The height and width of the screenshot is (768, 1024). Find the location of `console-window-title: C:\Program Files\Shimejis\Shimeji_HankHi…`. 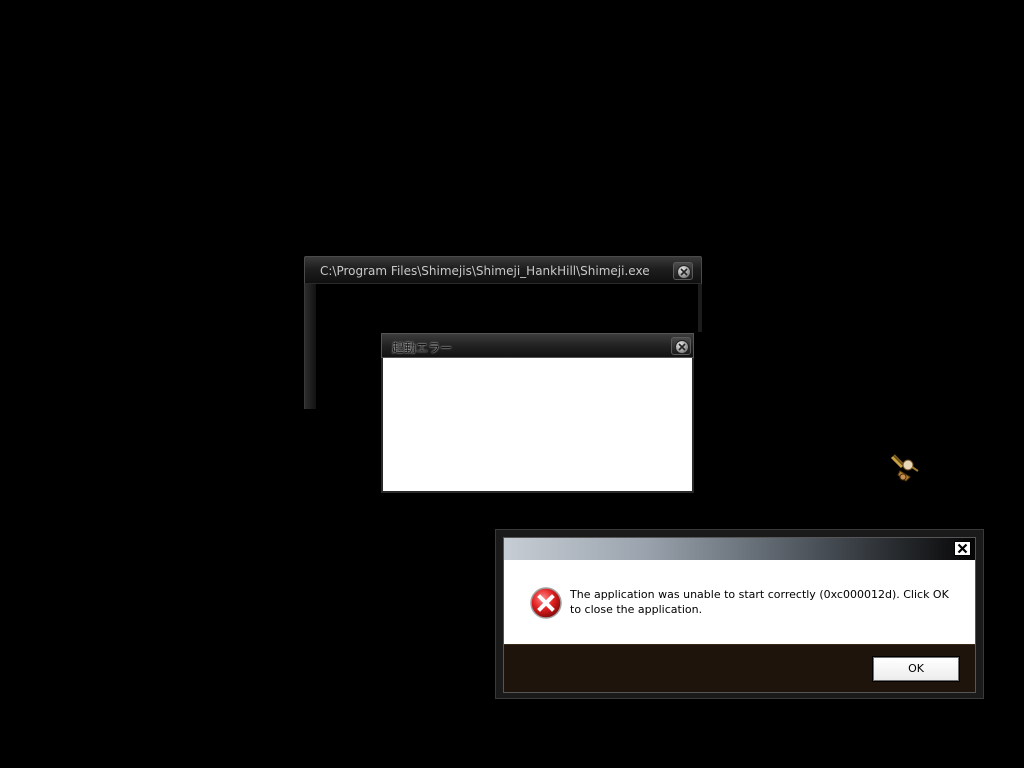

console-window-title: C:\Program Files\Shimejis\Shimeji_HankHi… is located at coordinates (485, 271).